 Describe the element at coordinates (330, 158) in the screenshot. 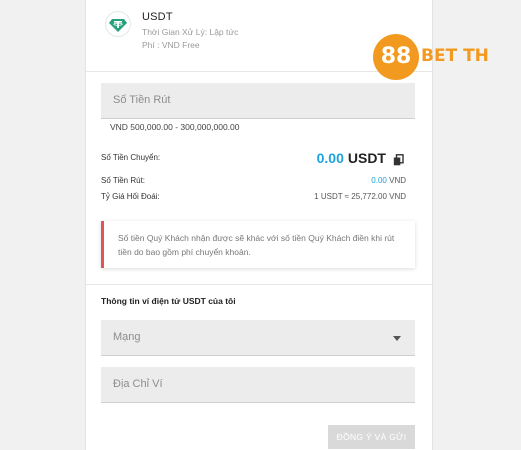

I see `transfer-amount-number: 0.00` at that location.